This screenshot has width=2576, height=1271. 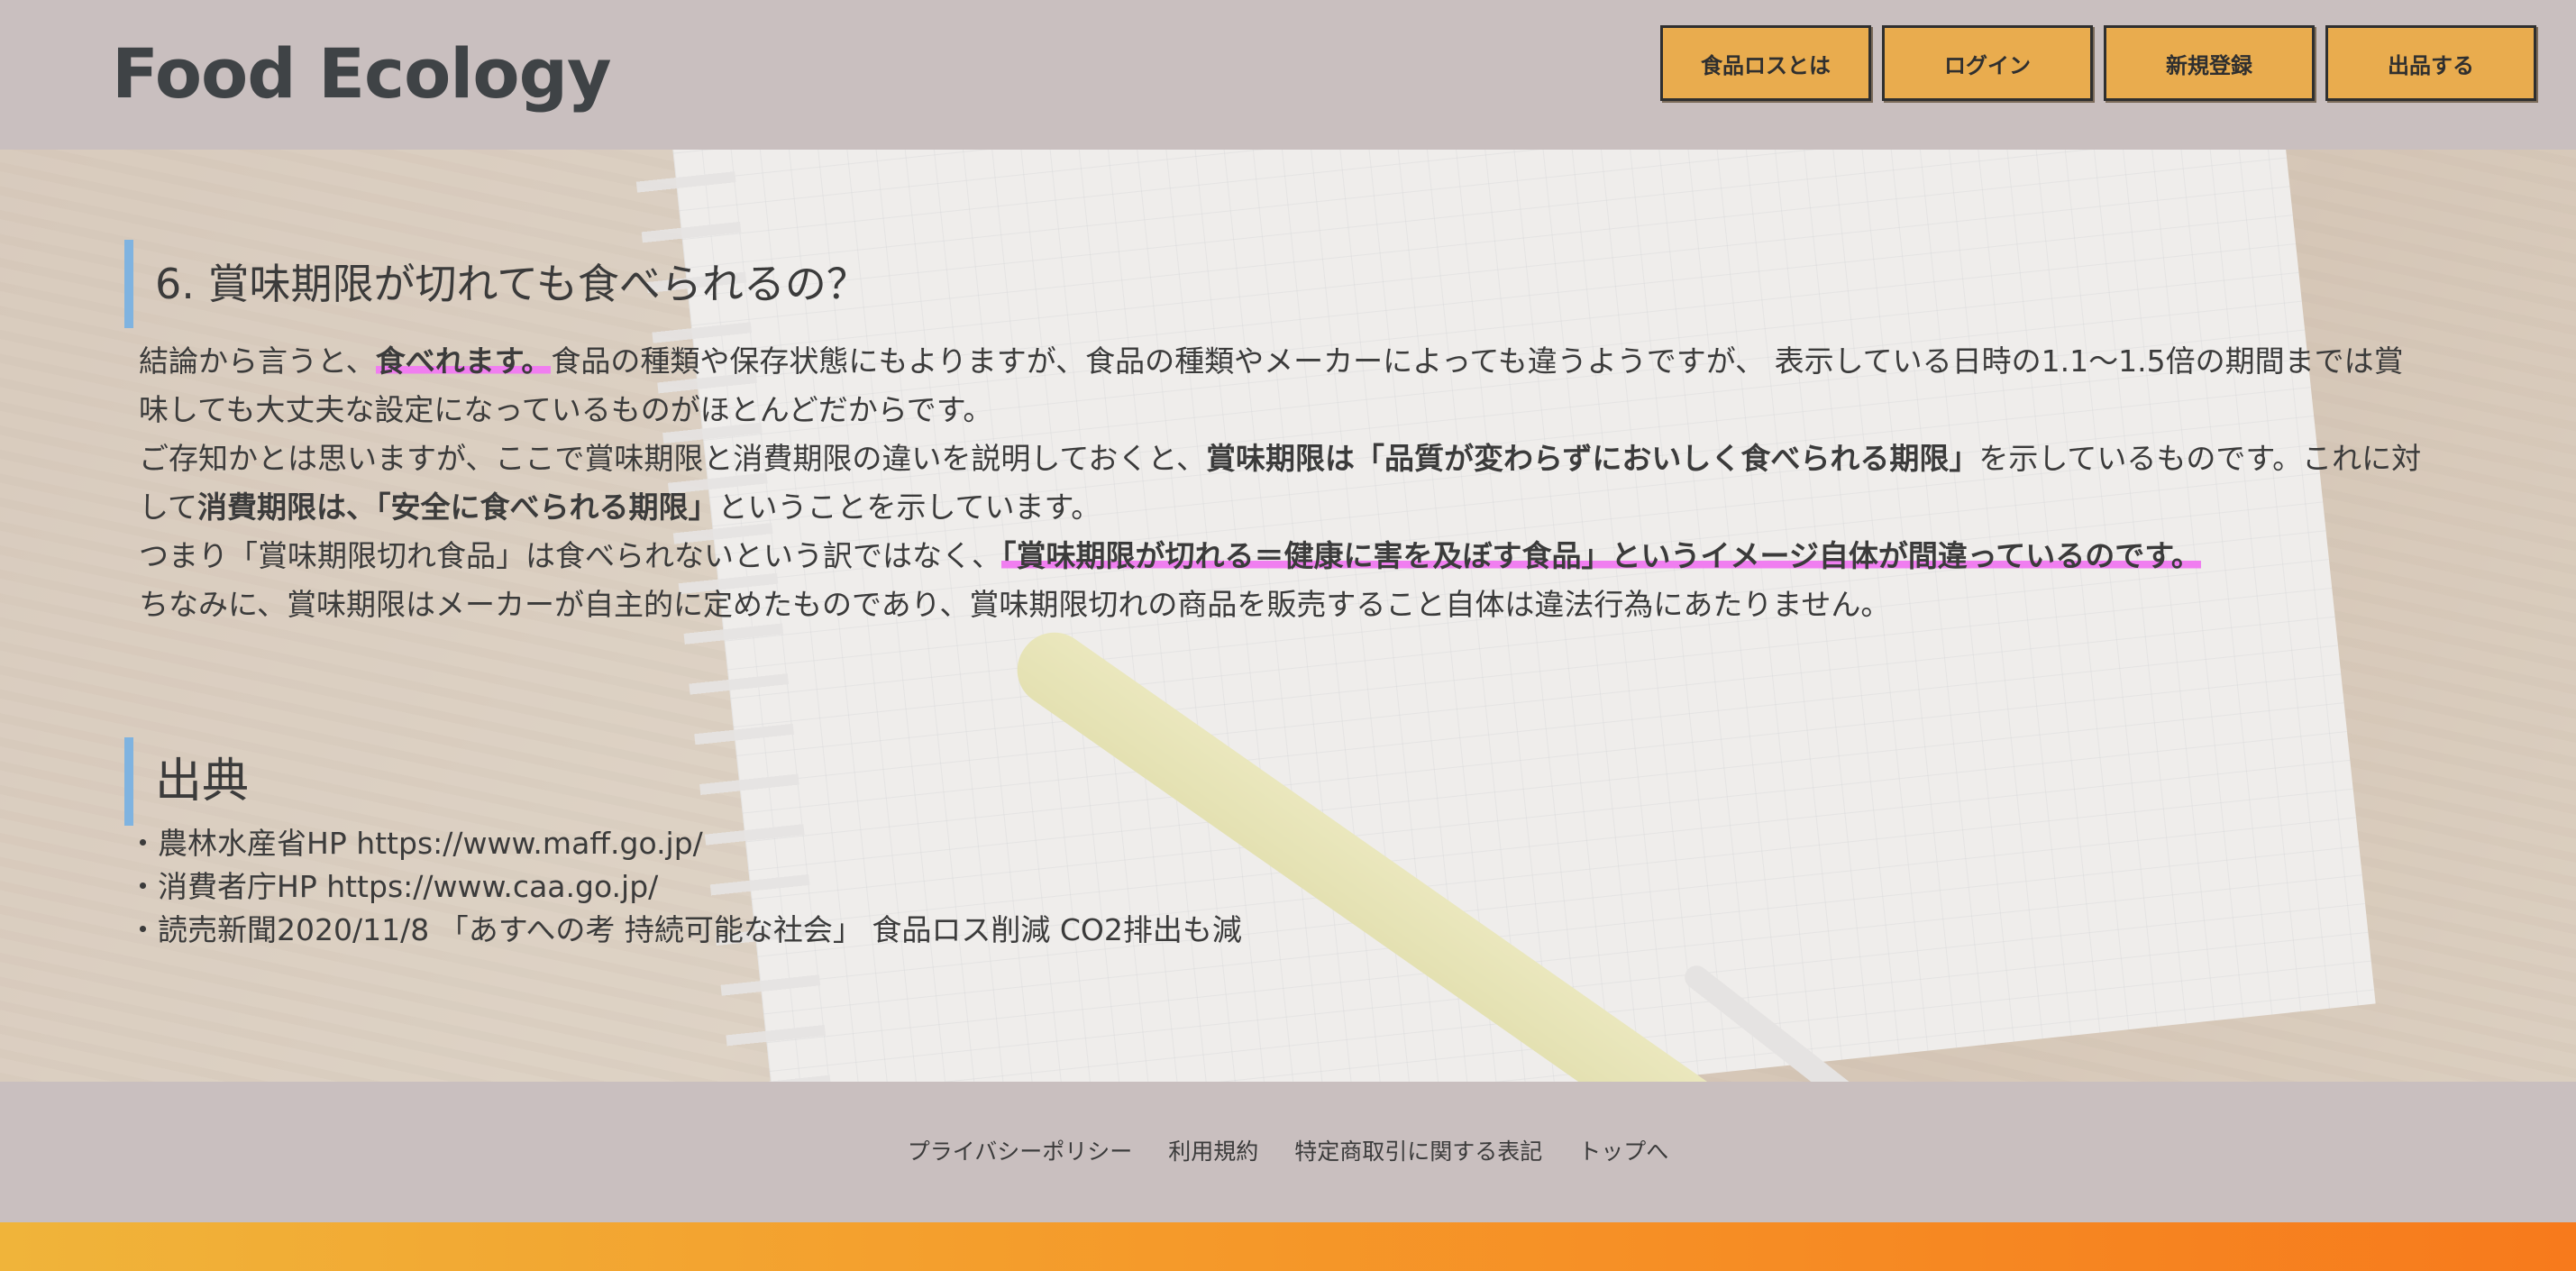 I want to click on site-header: Food Ecology 食品ロスとは ログイン 新規登録 出品する, so click(x=1288, y=75).